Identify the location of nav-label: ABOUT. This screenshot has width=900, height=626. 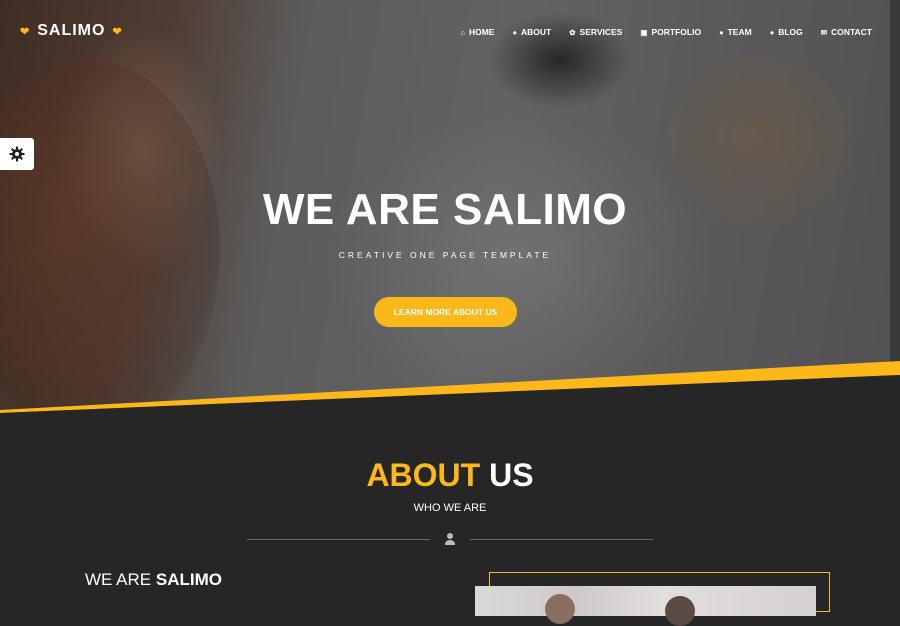
(536, 32).